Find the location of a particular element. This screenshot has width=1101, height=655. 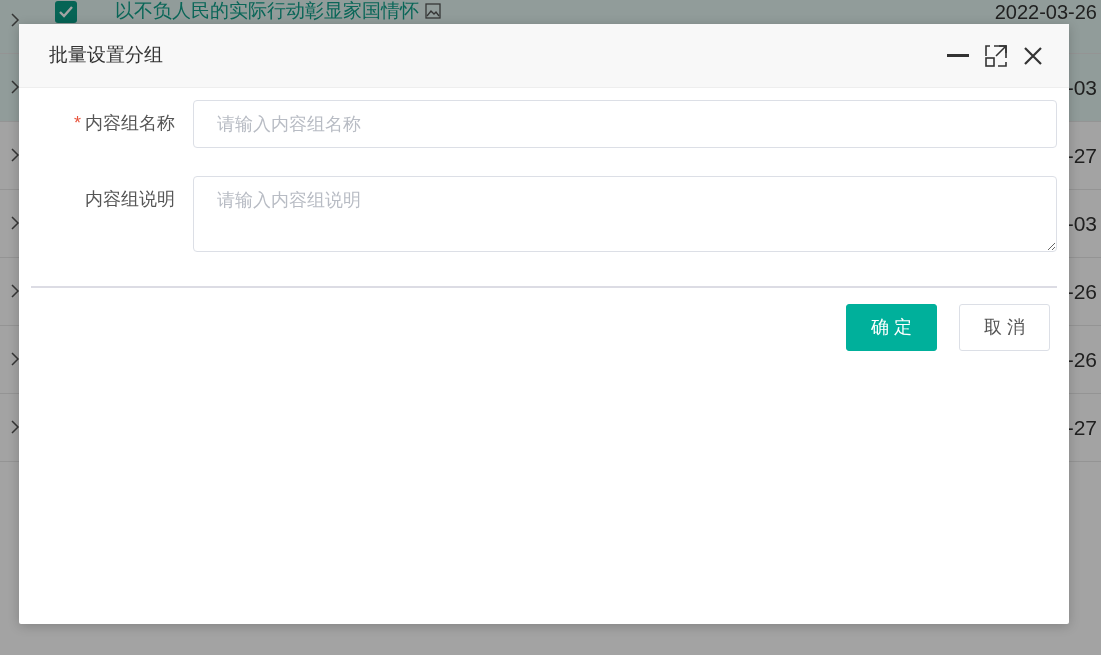

cancel-button: 取消 is located at coordinates (1004, 327).